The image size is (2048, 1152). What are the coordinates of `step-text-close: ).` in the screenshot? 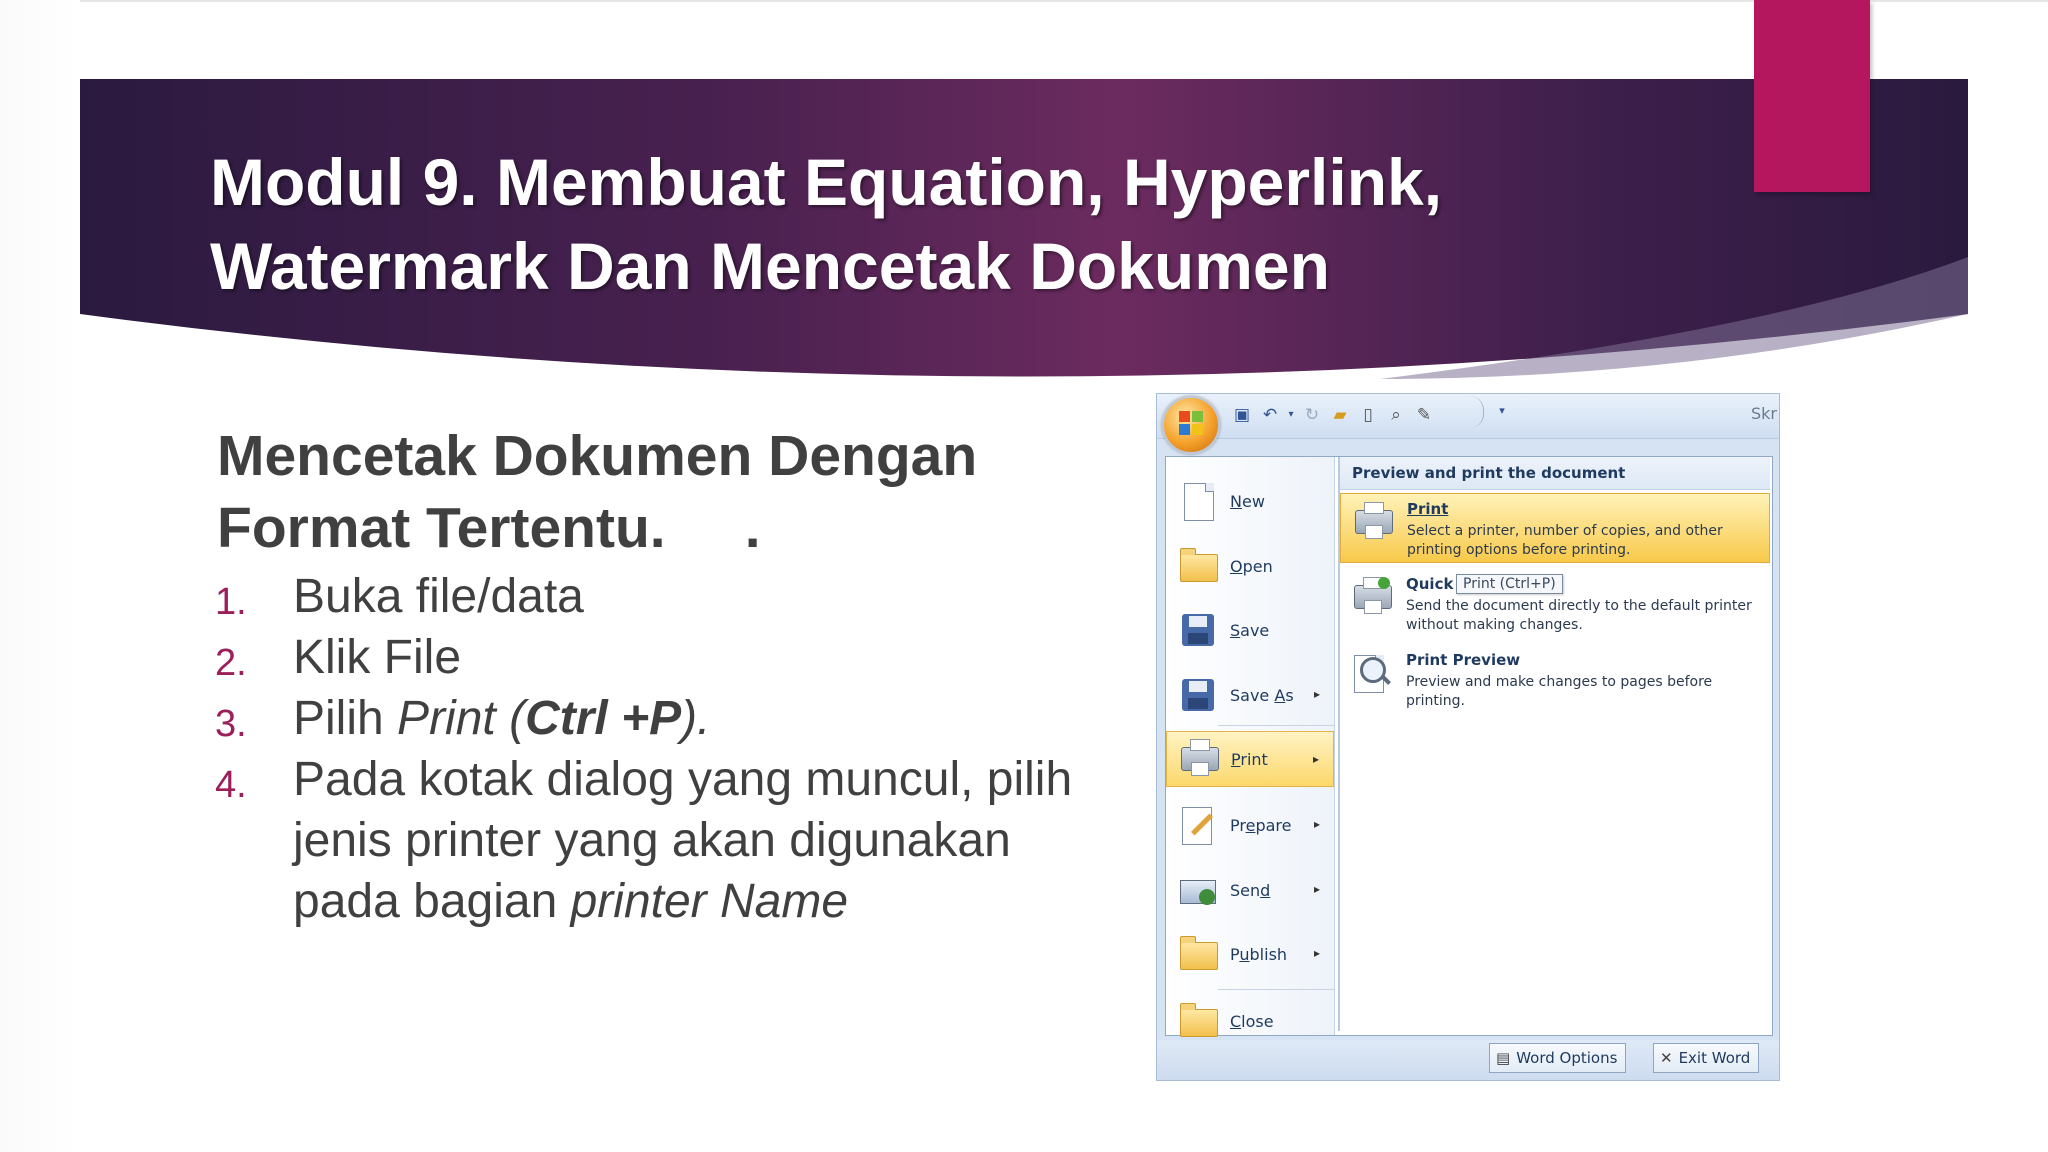 It's located at (696, 718).